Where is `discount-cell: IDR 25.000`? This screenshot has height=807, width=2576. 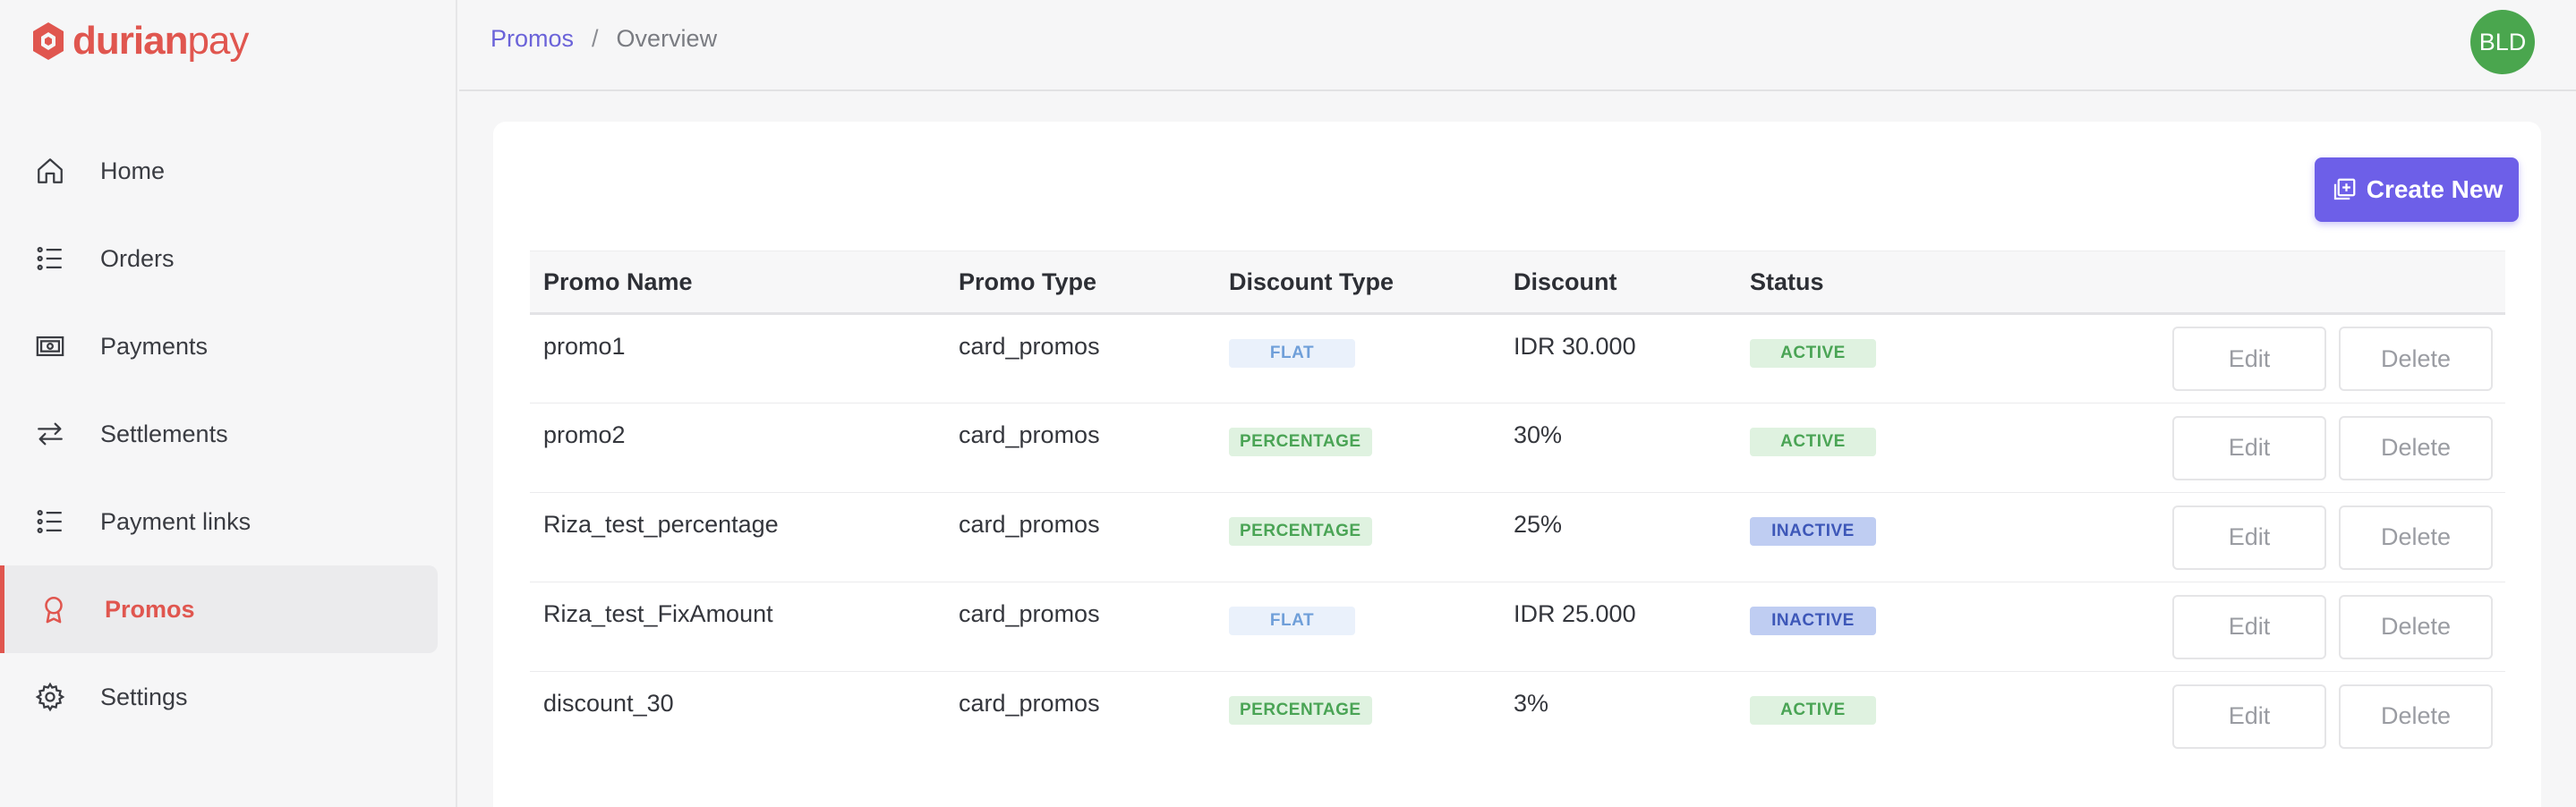 discount-cell: IDR 25.000 is located at coordinates (1575, 613).